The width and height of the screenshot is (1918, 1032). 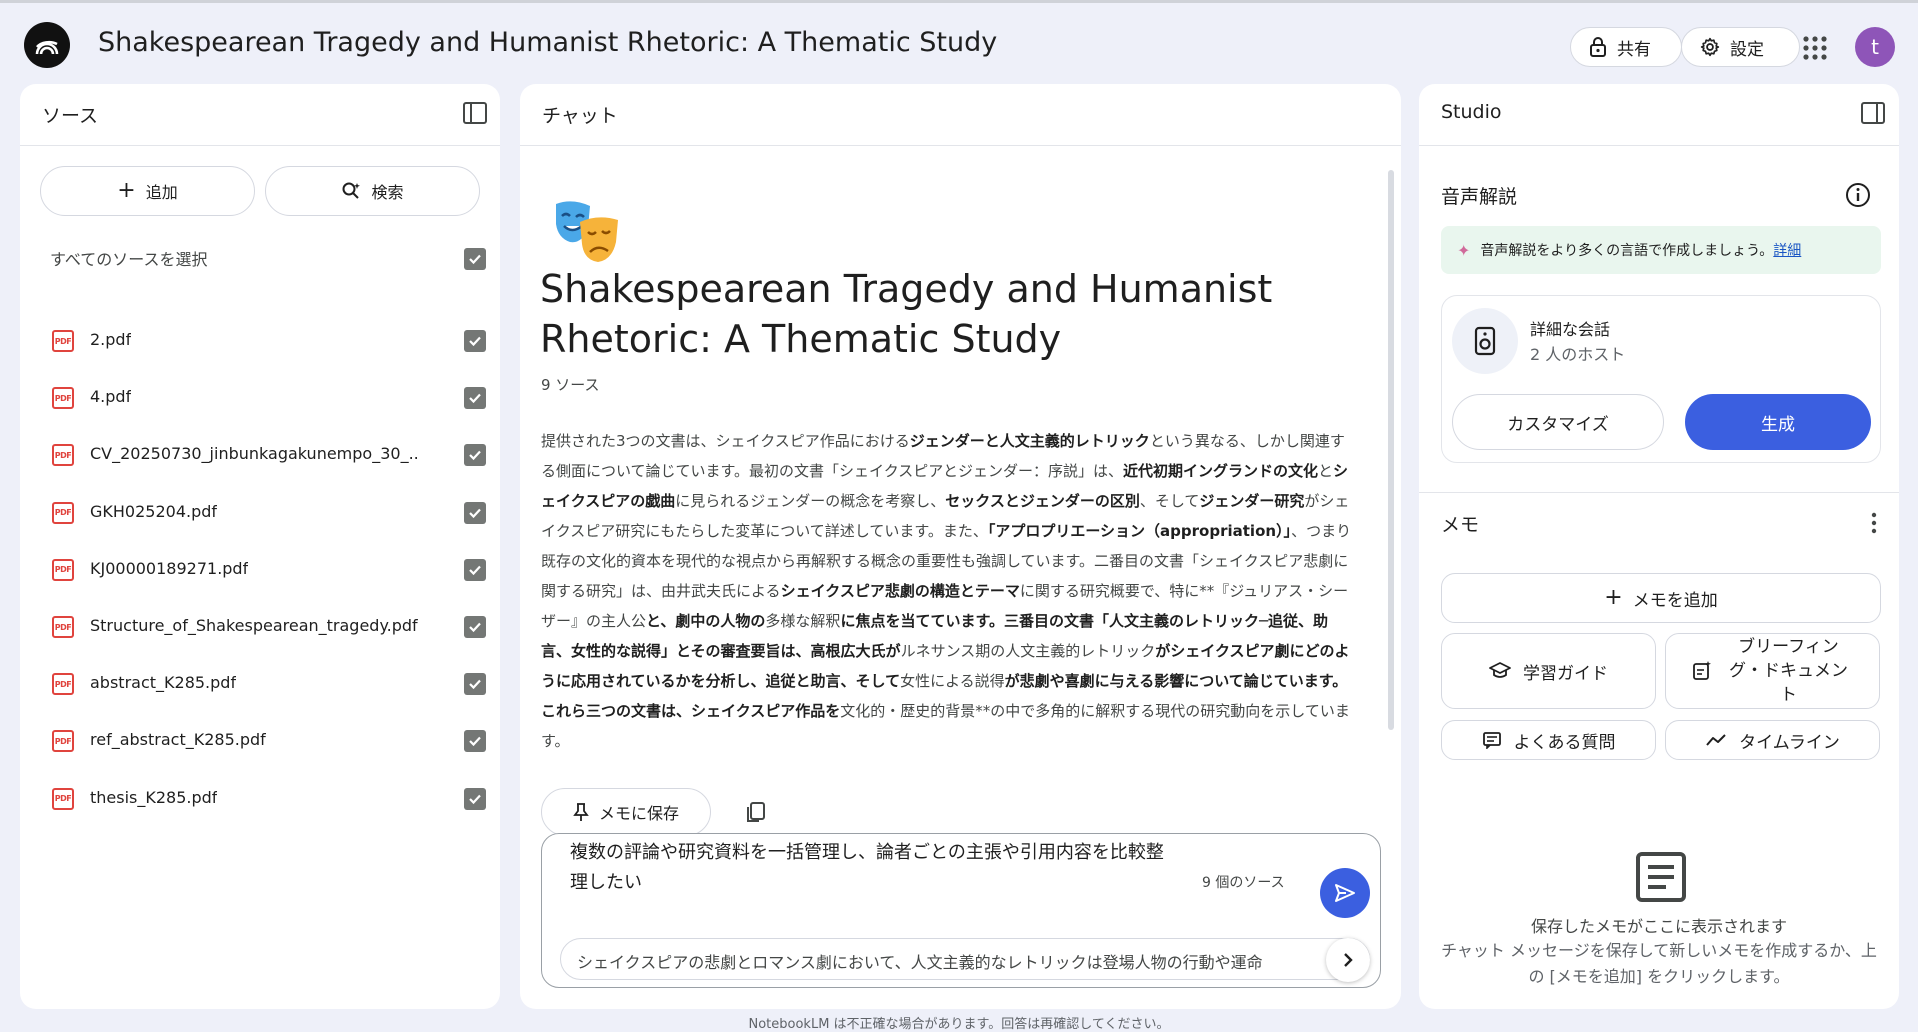 I want to click on summary-segment: 女性による説得, so click(x=952, y=681).